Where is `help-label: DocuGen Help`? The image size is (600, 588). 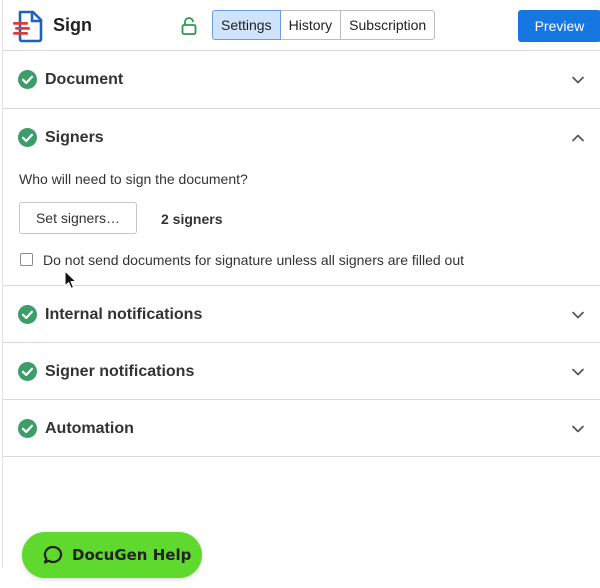
help-label: DocuGen Help is located at coordinates (132, 555).